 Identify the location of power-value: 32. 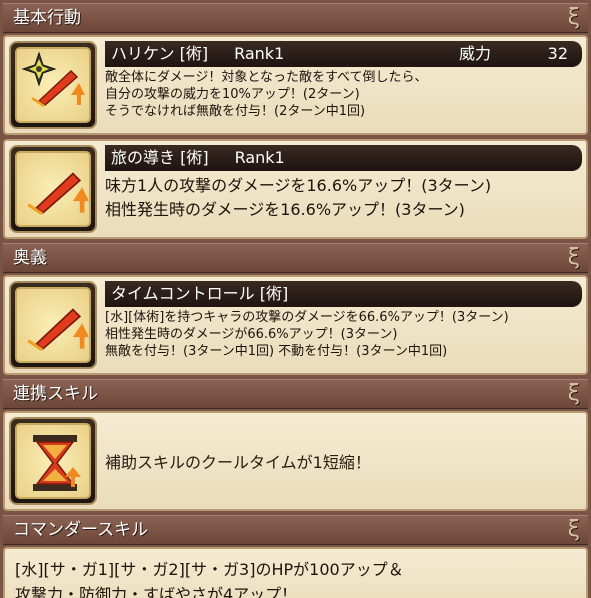
(557, 53).